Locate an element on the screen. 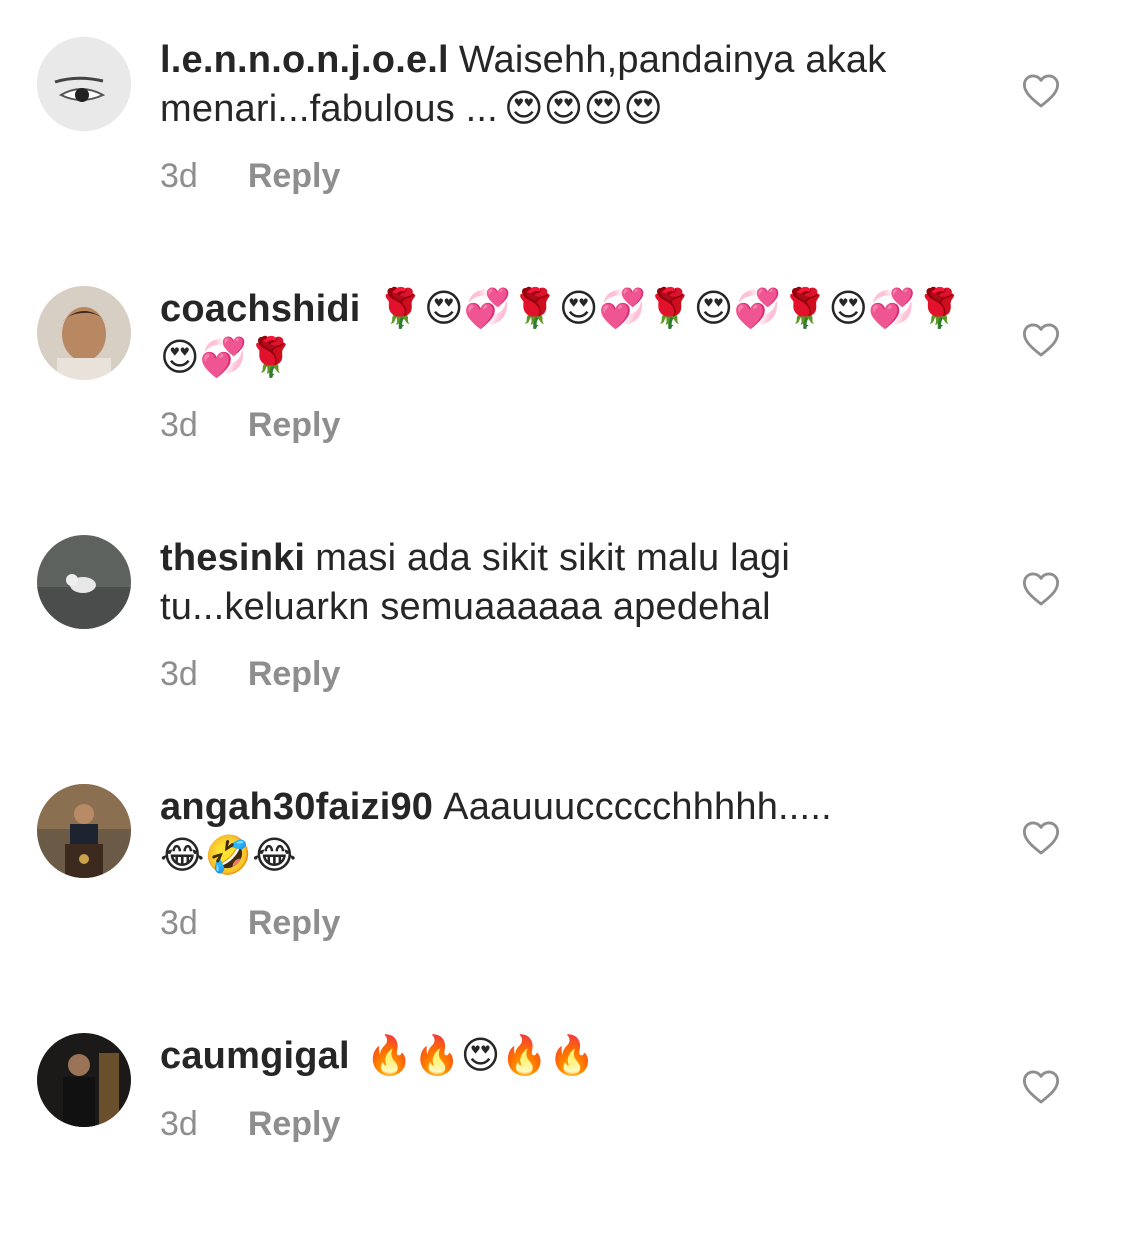 Image resolution: width=1125 pixels, height=1236 pixels. man-dark-photo-icon is located at coordinates (84, 1080).